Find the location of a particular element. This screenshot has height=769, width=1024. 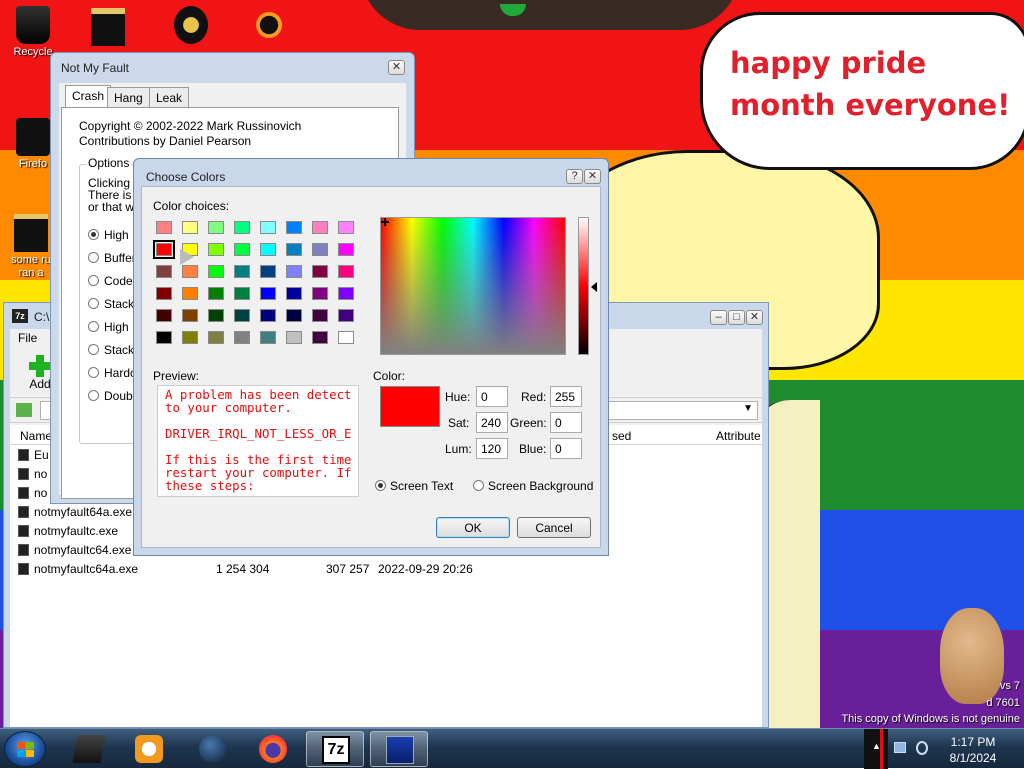

green-input: 0 is located at coordinates (566, 422).